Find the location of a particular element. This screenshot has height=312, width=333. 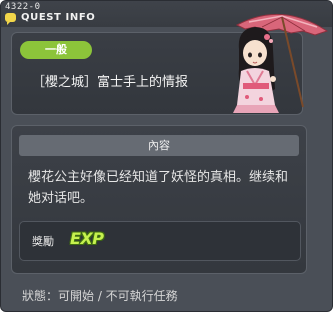

reward-box: 獎勵 EXP is located at coordinates (160, 241).